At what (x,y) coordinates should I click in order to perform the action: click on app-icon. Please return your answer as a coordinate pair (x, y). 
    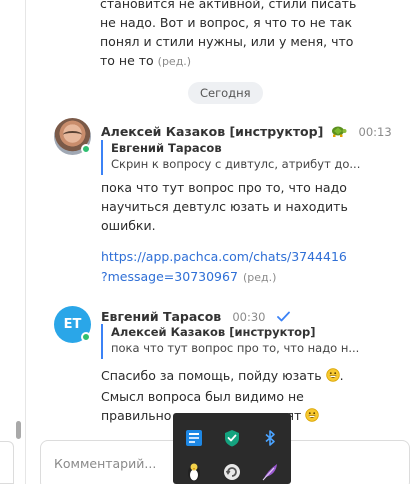
    Looking at the image, I should click on (194, 438).